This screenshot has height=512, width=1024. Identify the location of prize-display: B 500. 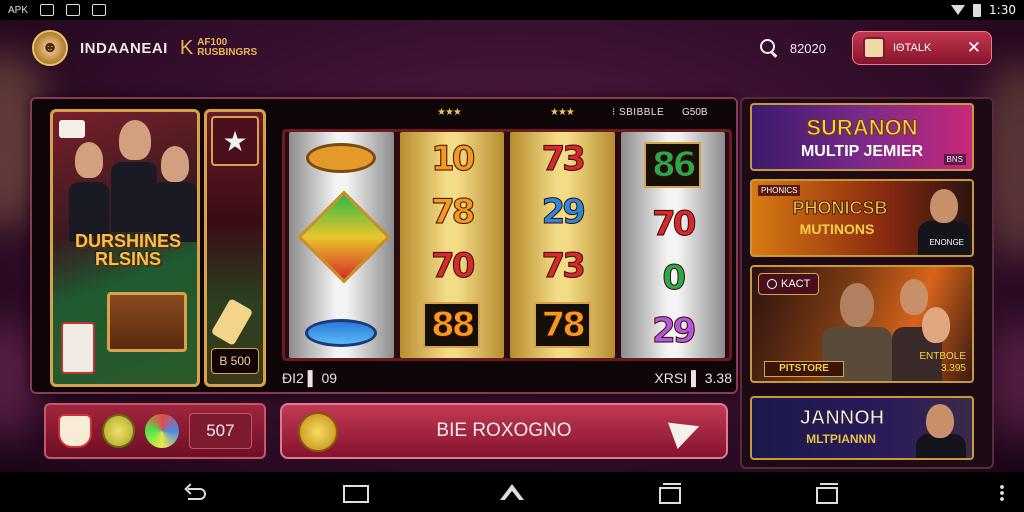
(235, 361).